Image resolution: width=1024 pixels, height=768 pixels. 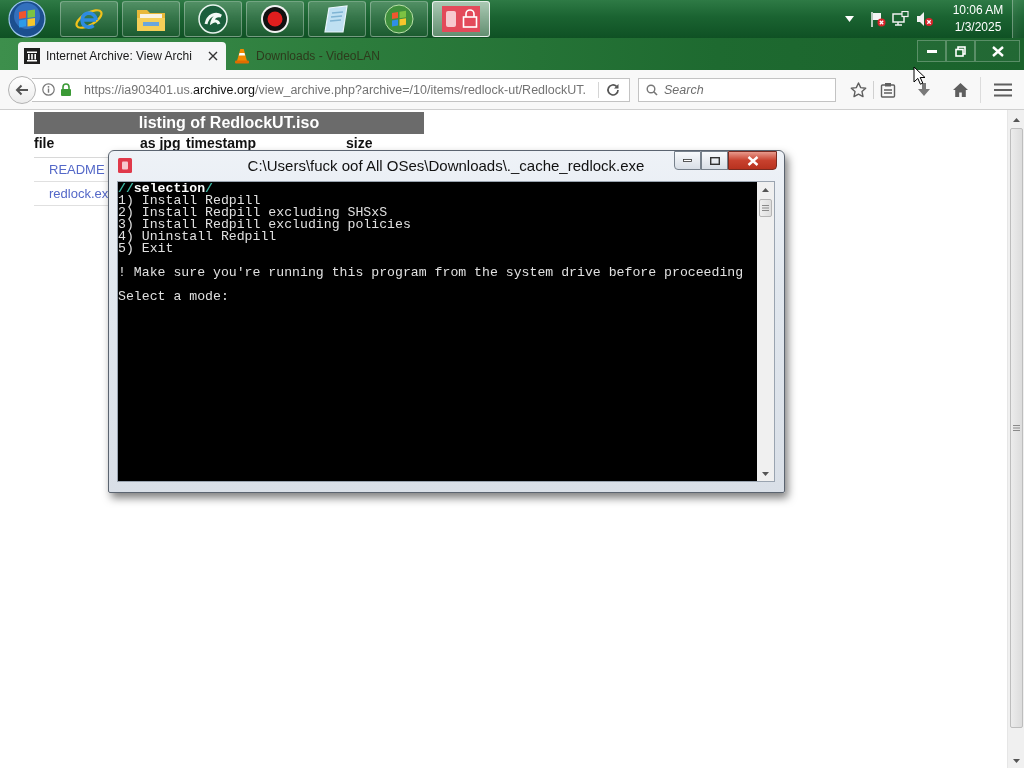 What do you see at coordinates (461, 19) in the screenshot?
I see `lock-tile-icon` at bounding box center [461, 19].